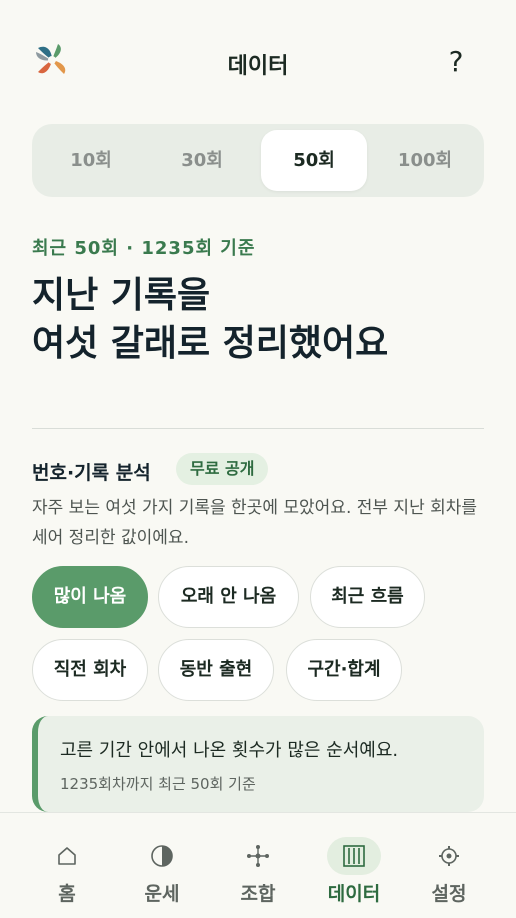 The height and width of the screenshot is (918, 516). What do you see at coordinates (90, 670) in the screenshot?
I see `chip-previous-draw: 직전 회차` at bounding box center [90, 670].